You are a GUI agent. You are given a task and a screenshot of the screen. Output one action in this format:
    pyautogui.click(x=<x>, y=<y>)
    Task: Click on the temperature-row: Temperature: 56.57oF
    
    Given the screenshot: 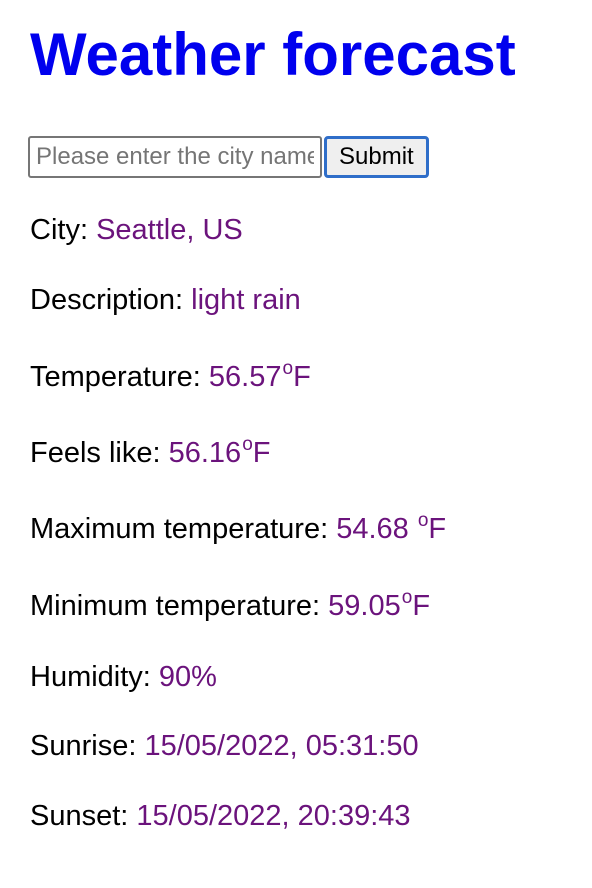 What is the action you would take?
    pyautogui.click(x=170, y=378)
    